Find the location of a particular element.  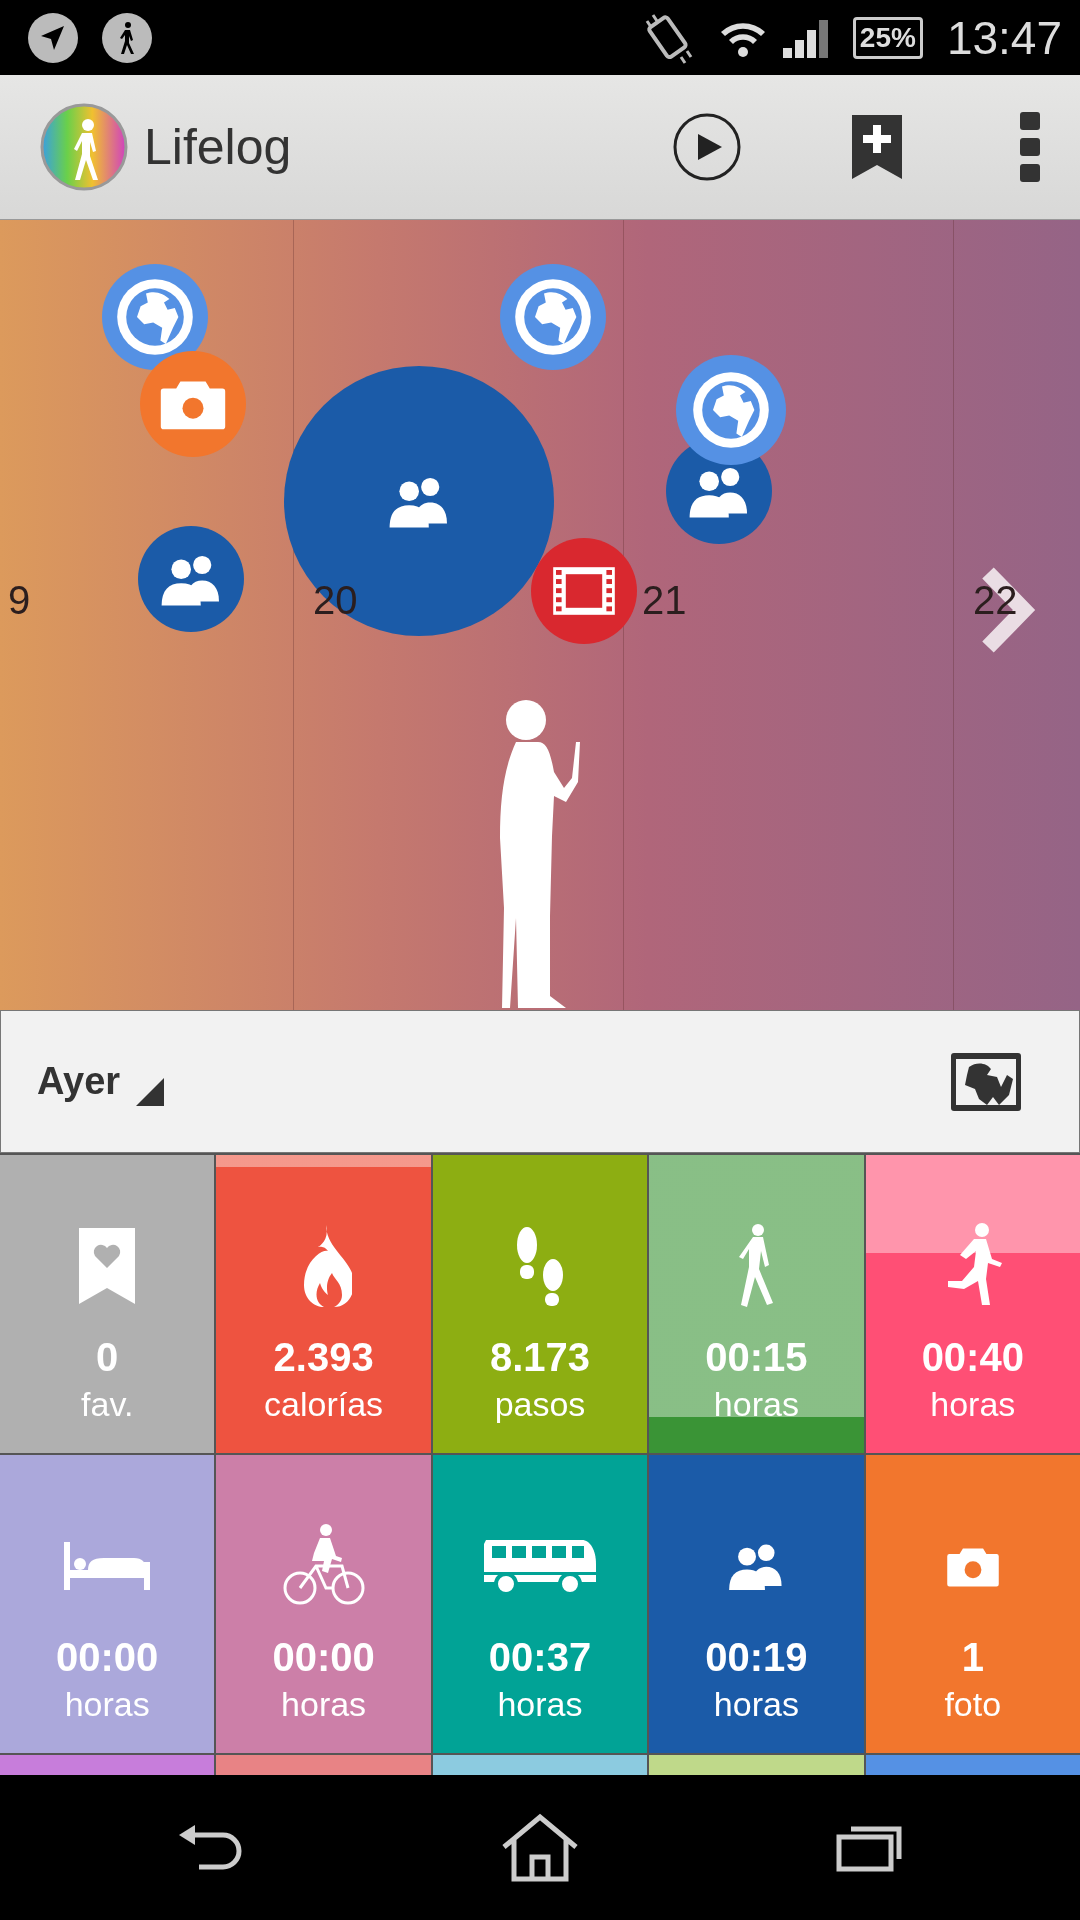

day-label: 9 is located at coordinates (19, 600).